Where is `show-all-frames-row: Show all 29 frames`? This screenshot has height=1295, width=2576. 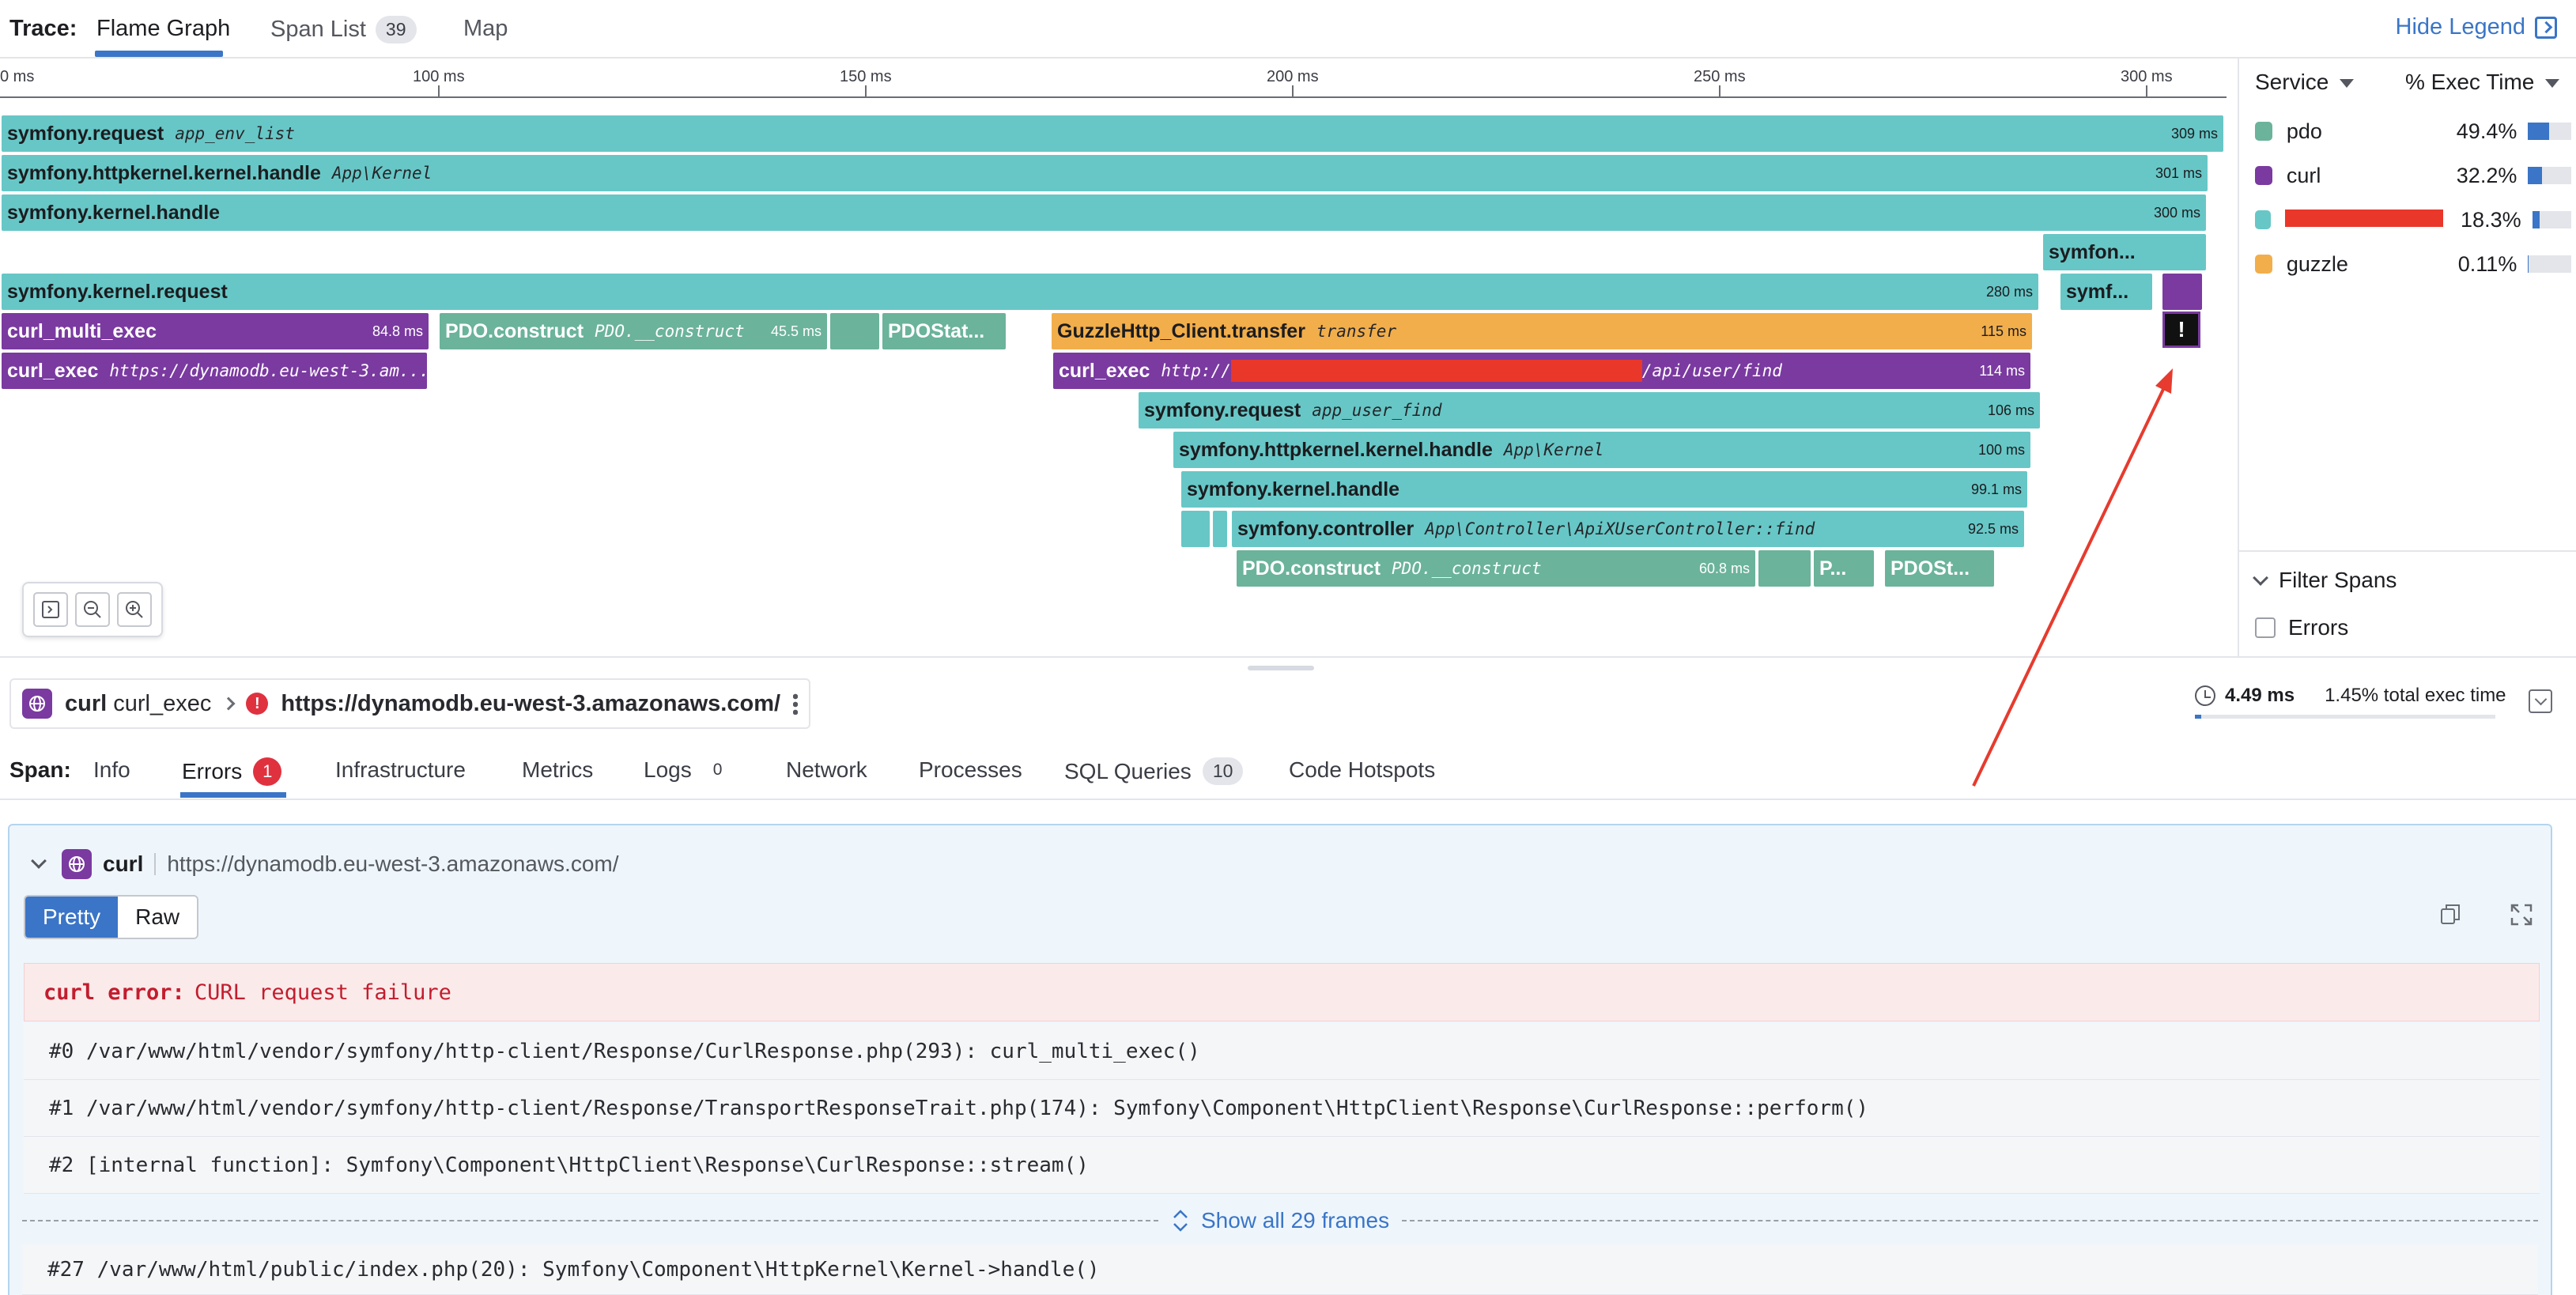
show-all-frames-row: Show all 29 frames is located at coordinates (1280, 1220).